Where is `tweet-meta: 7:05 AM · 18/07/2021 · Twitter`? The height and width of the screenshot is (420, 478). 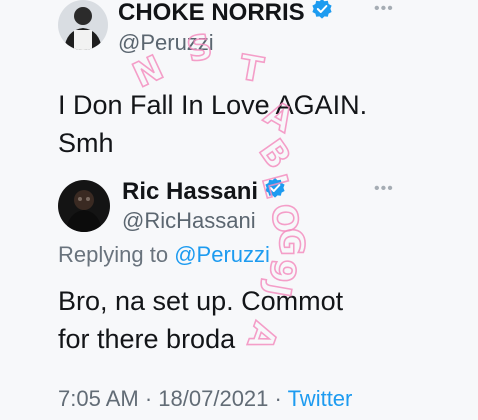
tweet-meta: 7:05 AM · 18/07/2021 · Twitter is located at coordinates (205, 399).